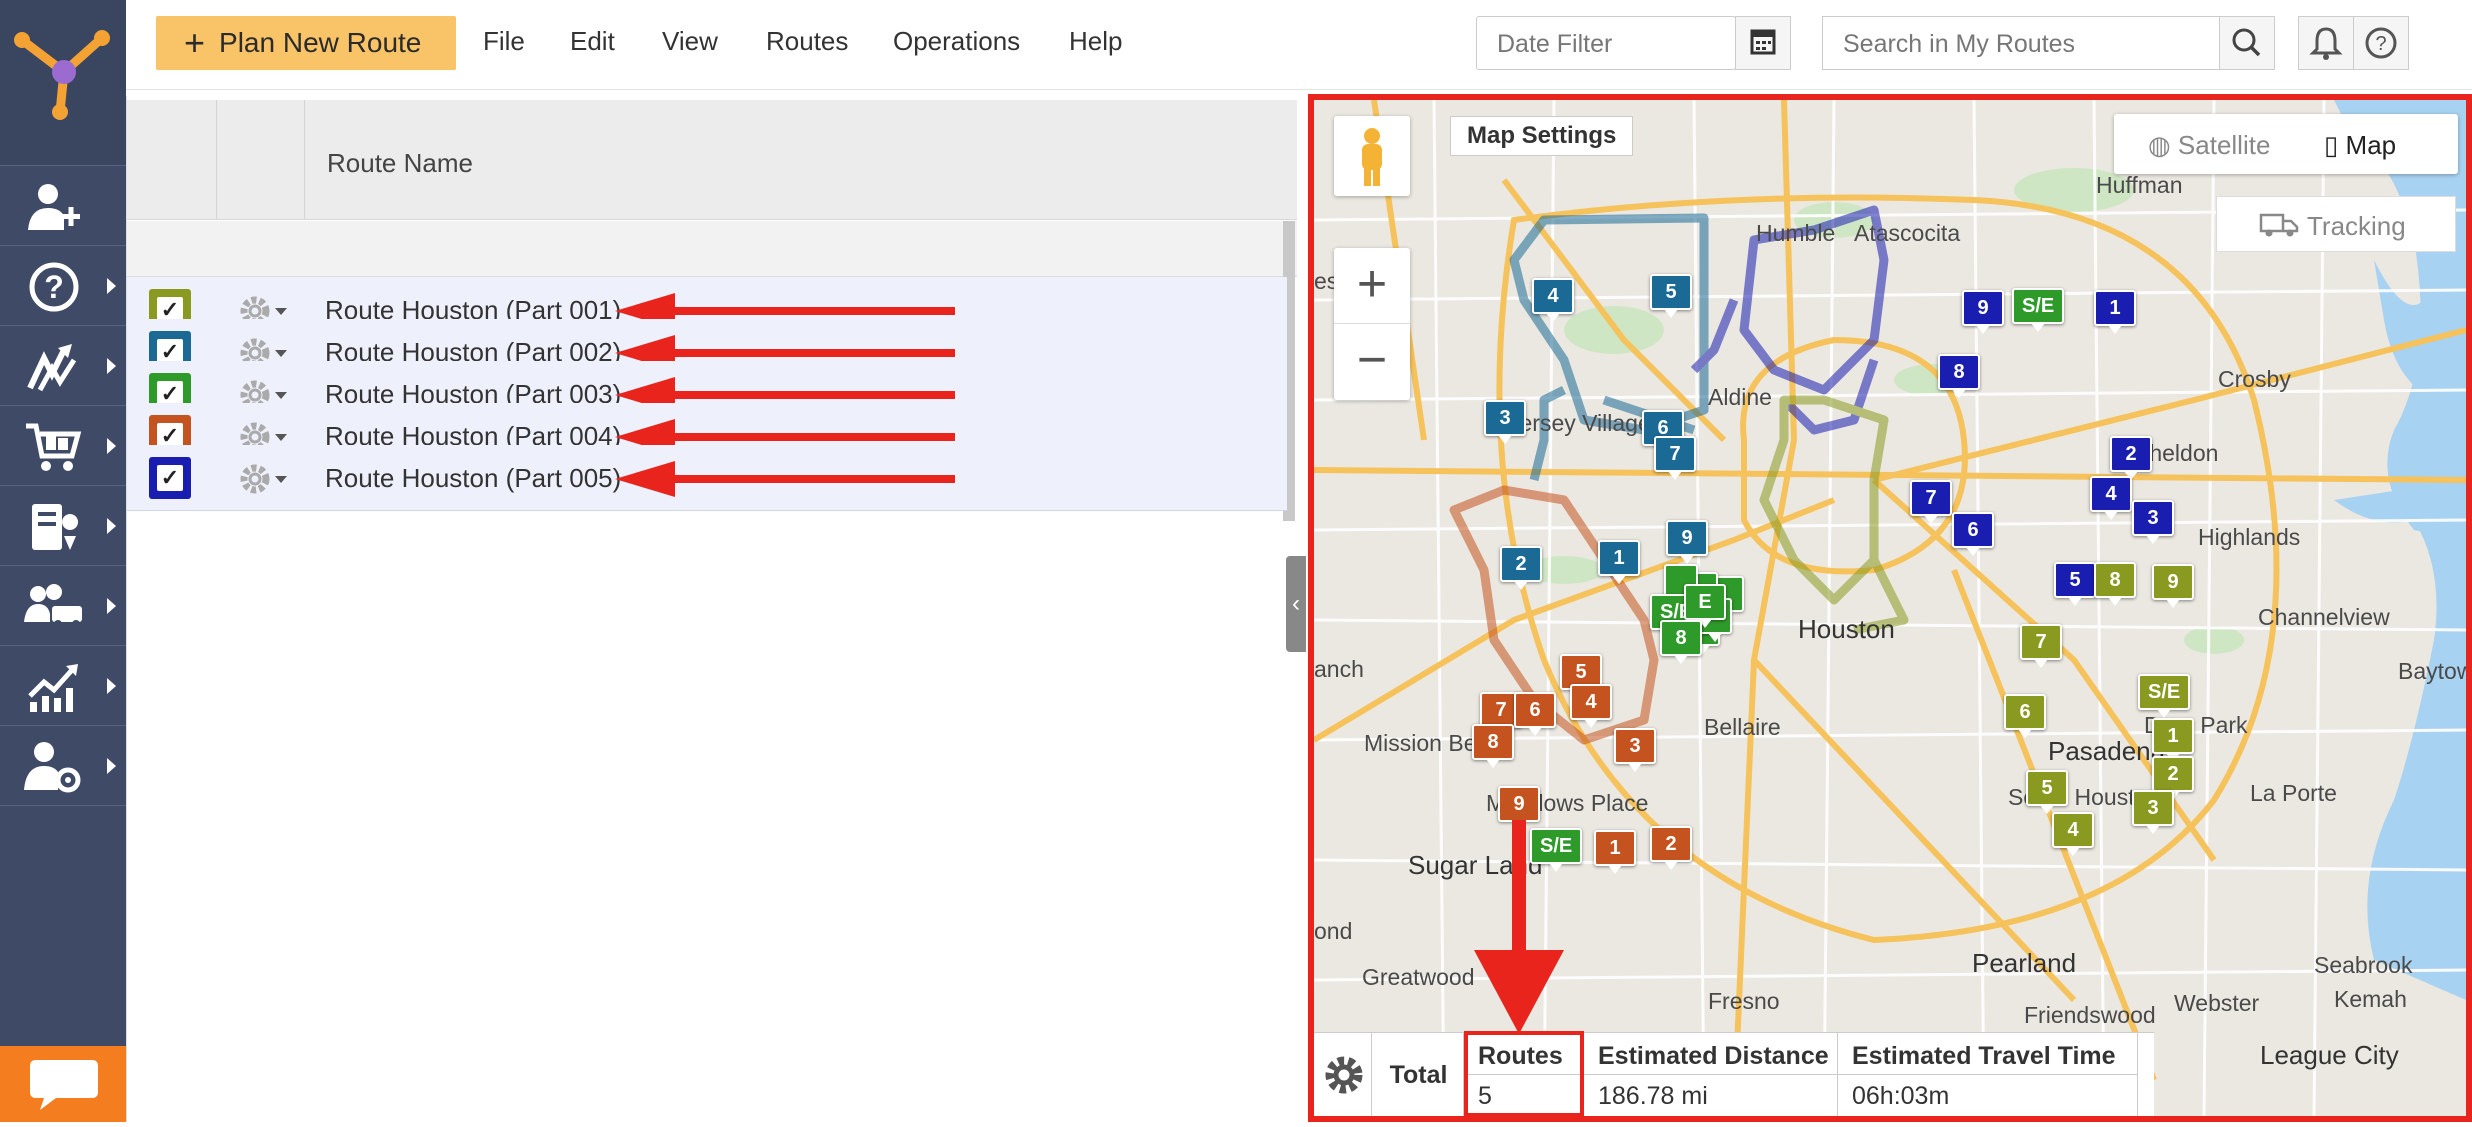  Describe the element at coordinates (266, 479) in the screenshot. I see `gear-dropdown-icon` at that location.